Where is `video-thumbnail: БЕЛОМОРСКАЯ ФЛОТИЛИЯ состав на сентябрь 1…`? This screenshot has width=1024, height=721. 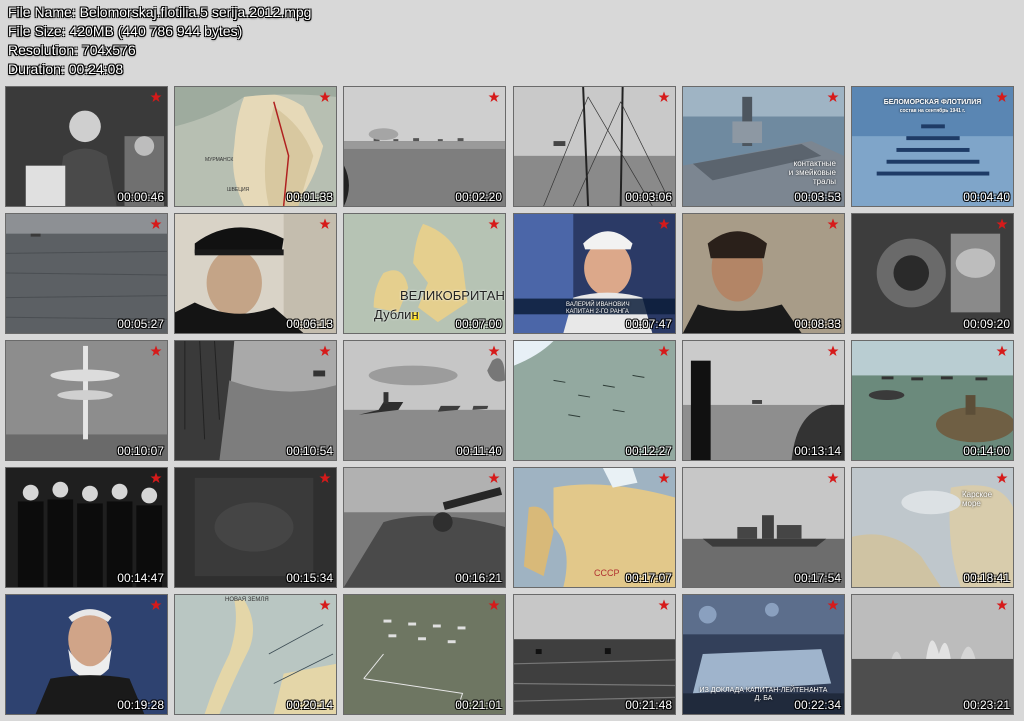
video-thumbnail: БЕЛОМОРСКАЯ ФЛОТИЛИЯ состав на сентябрь 1… is located at coordinates (932, 146).